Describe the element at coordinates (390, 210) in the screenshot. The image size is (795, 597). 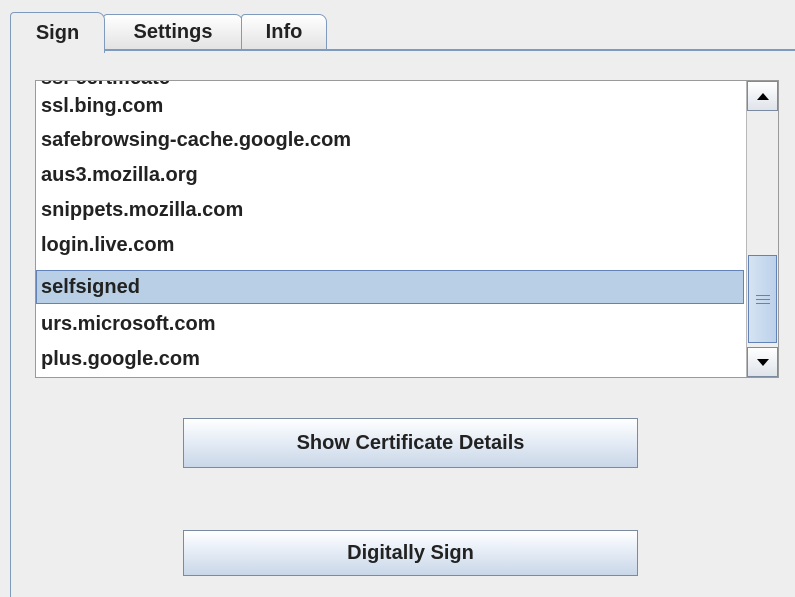
I see `list-item: snippets.mozilla.com` at that location.